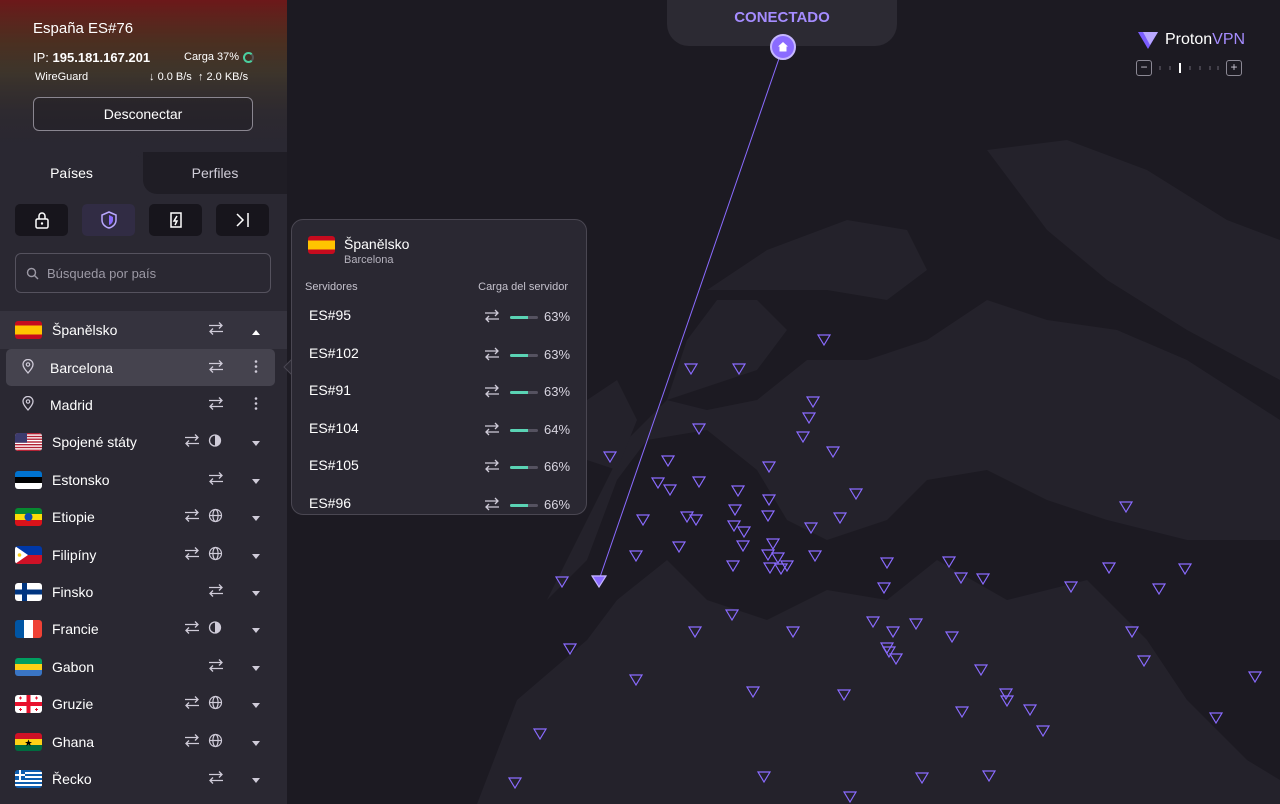 The image size is (1280, 804). Describe the element at coordinates (439, 392) in the screenshot. I see `server-row: ES#91 63%` at that location.